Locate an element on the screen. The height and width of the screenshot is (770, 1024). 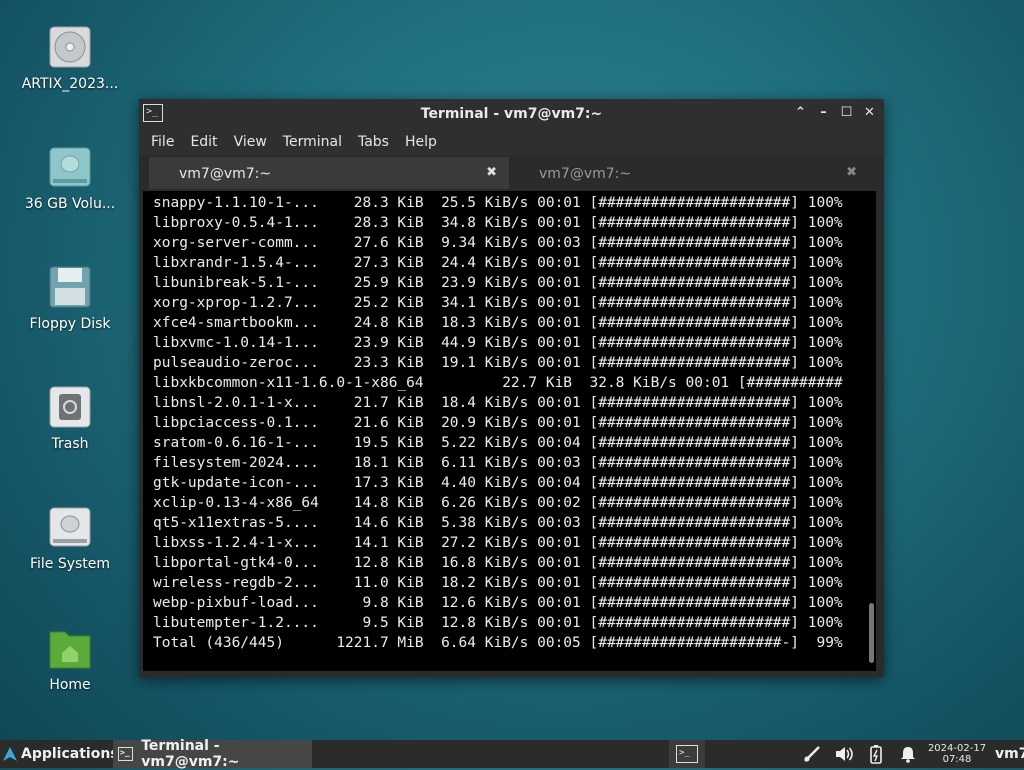
desktop-icon-trash: Trash is located at coordinates (70, 419).